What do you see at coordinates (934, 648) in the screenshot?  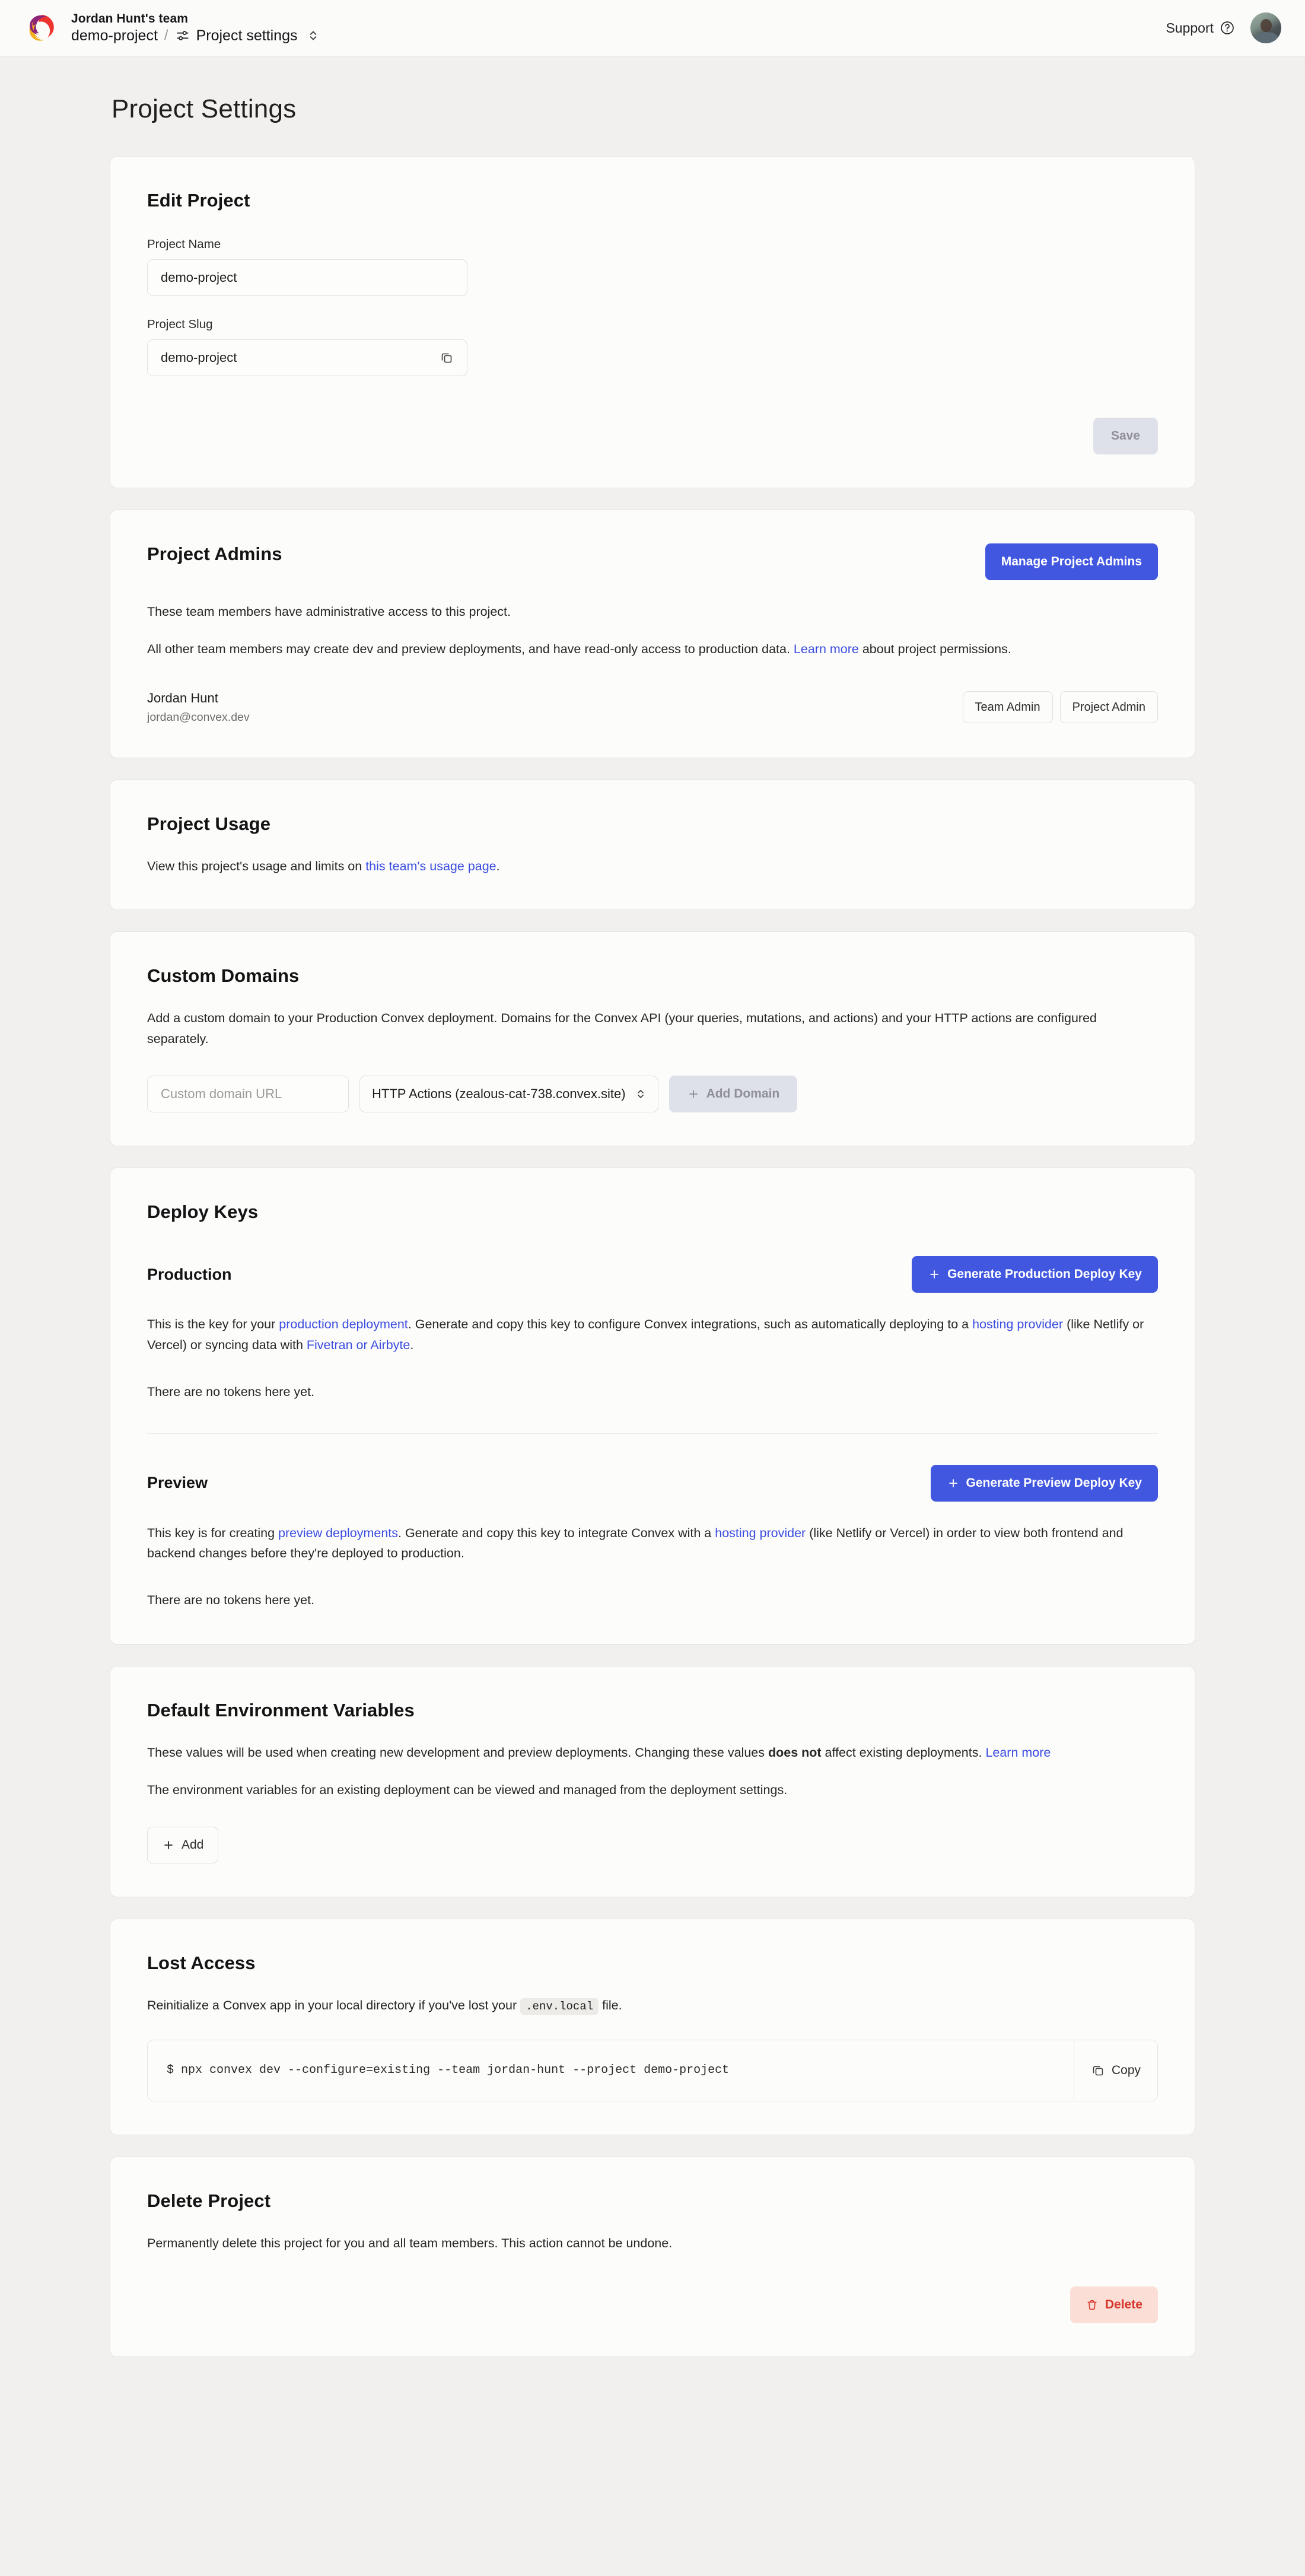 I see `admins-desc-post: about project permissions.` at bounding box center [934, 648].